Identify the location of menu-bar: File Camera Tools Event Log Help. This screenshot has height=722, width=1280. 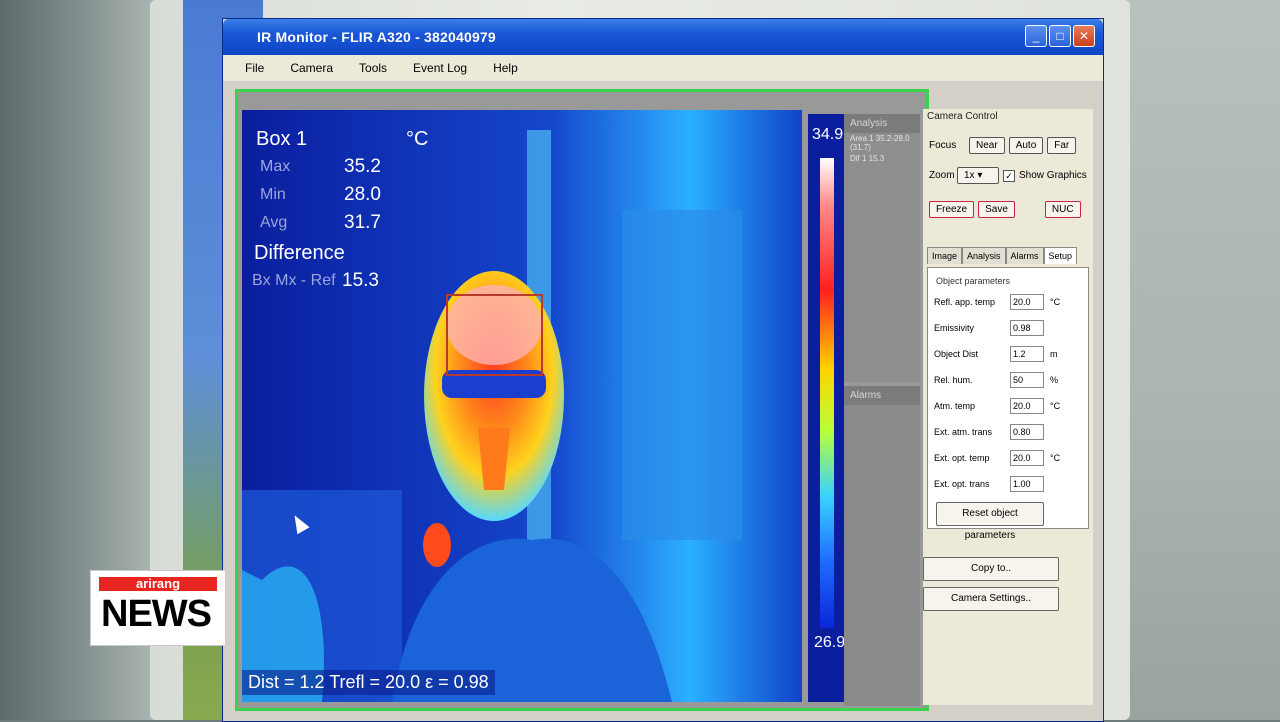
(663, 68).